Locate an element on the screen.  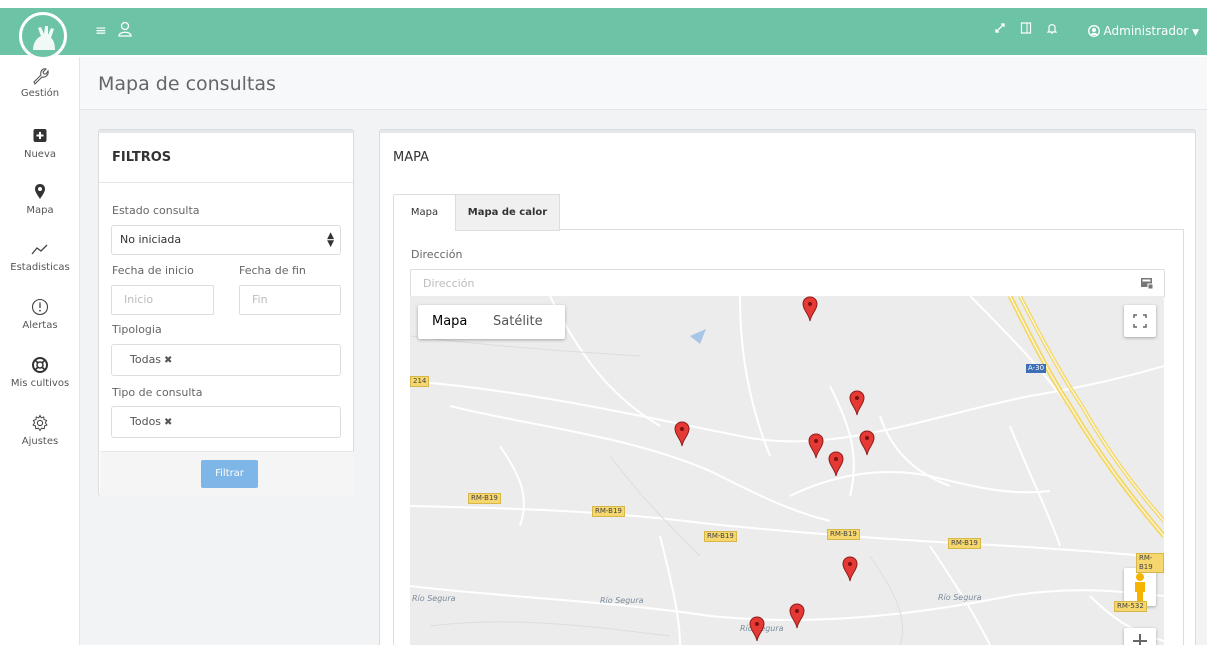
page-header: Mapa de consultas is located at coordinates (643, 83).